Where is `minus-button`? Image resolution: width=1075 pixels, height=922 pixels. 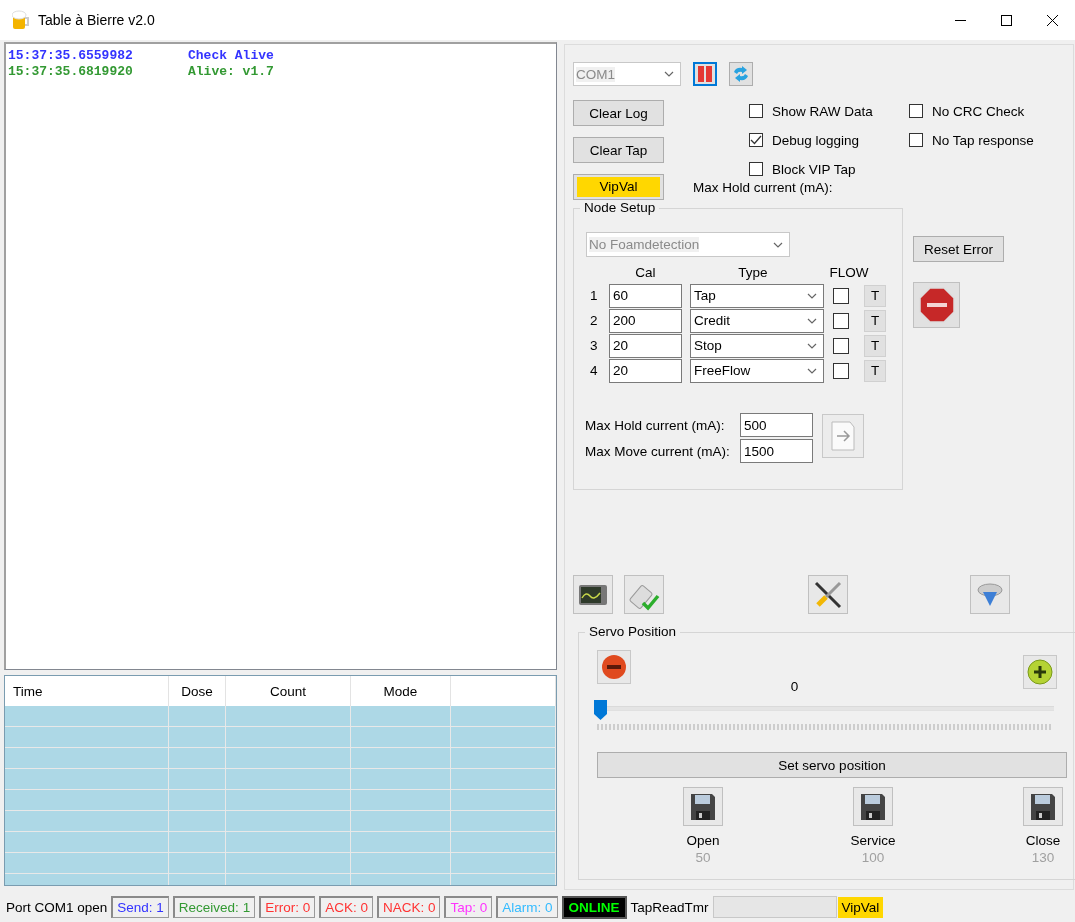
minus-button is located at coordinates (614, 667).